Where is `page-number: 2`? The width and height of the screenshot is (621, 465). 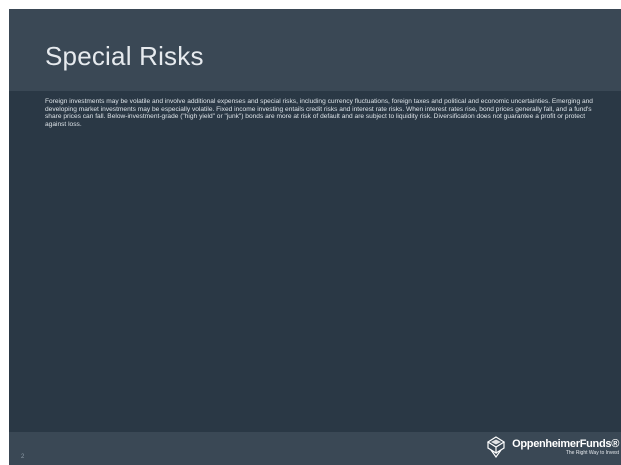
page-number: 2 is located at coordinates (23, 457).